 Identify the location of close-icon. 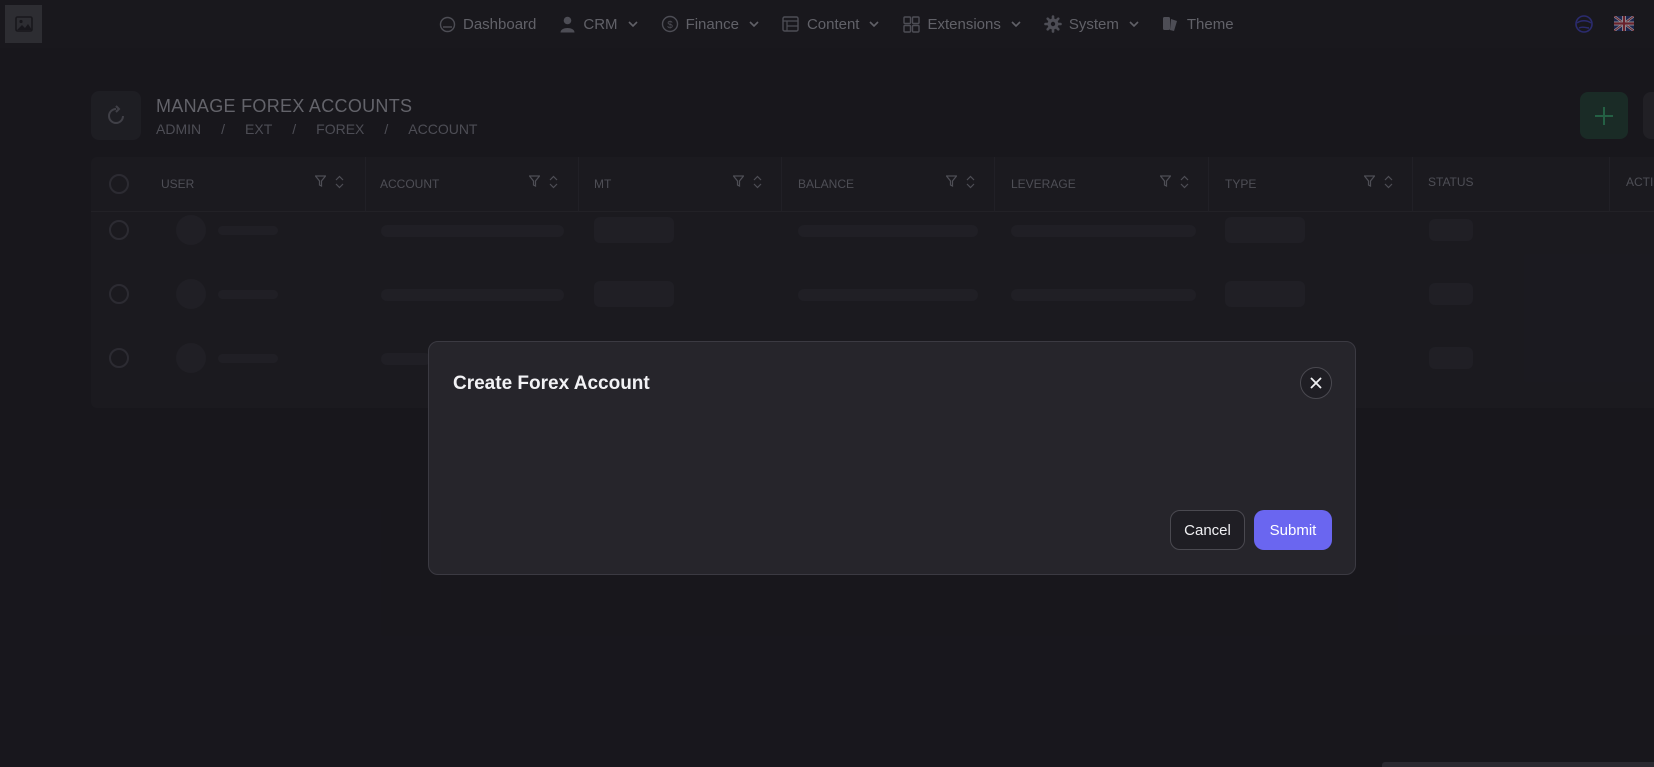
(1316, 383).